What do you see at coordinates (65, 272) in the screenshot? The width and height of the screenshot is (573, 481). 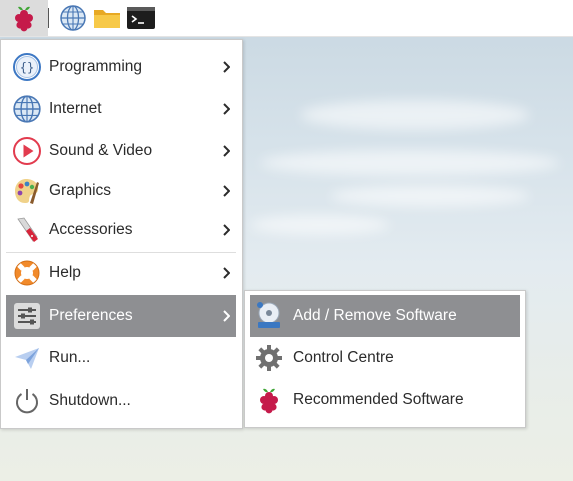 I see `menu-item-label: Help` at bounding box center [65, 272].